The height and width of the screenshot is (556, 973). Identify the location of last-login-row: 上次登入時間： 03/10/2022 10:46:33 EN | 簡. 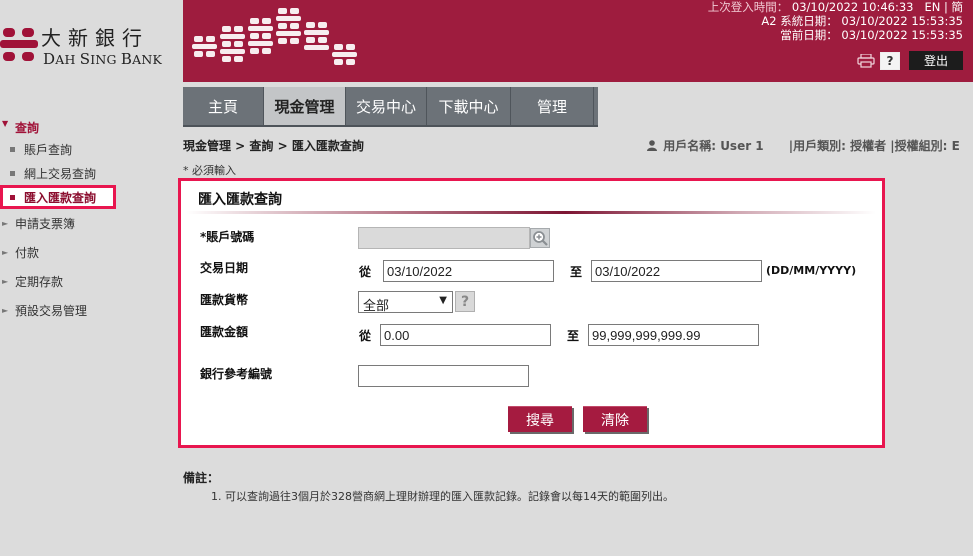
(835, 7).